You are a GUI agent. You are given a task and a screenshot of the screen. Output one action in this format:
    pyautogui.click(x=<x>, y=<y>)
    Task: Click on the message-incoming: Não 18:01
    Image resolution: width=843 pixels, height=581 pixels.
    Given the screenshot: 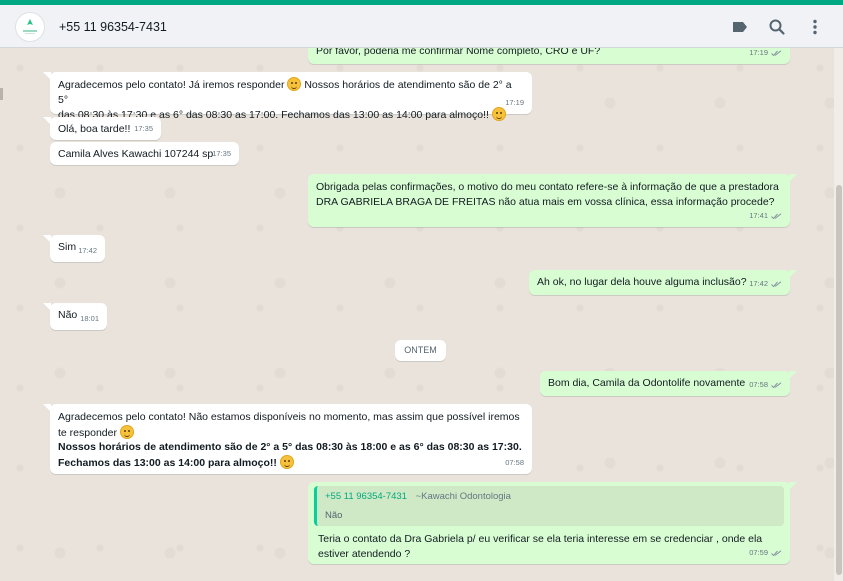 What is the action you would take?
    pyautogui.click(x=75, y=316)
    